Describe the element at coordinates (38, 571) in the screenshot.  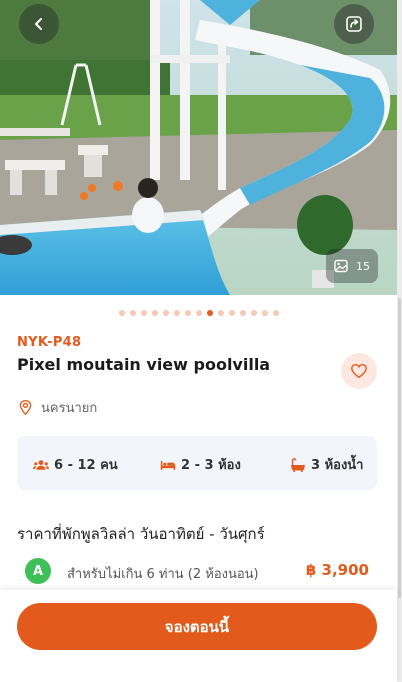
I see `tier-badge: A` at that location.